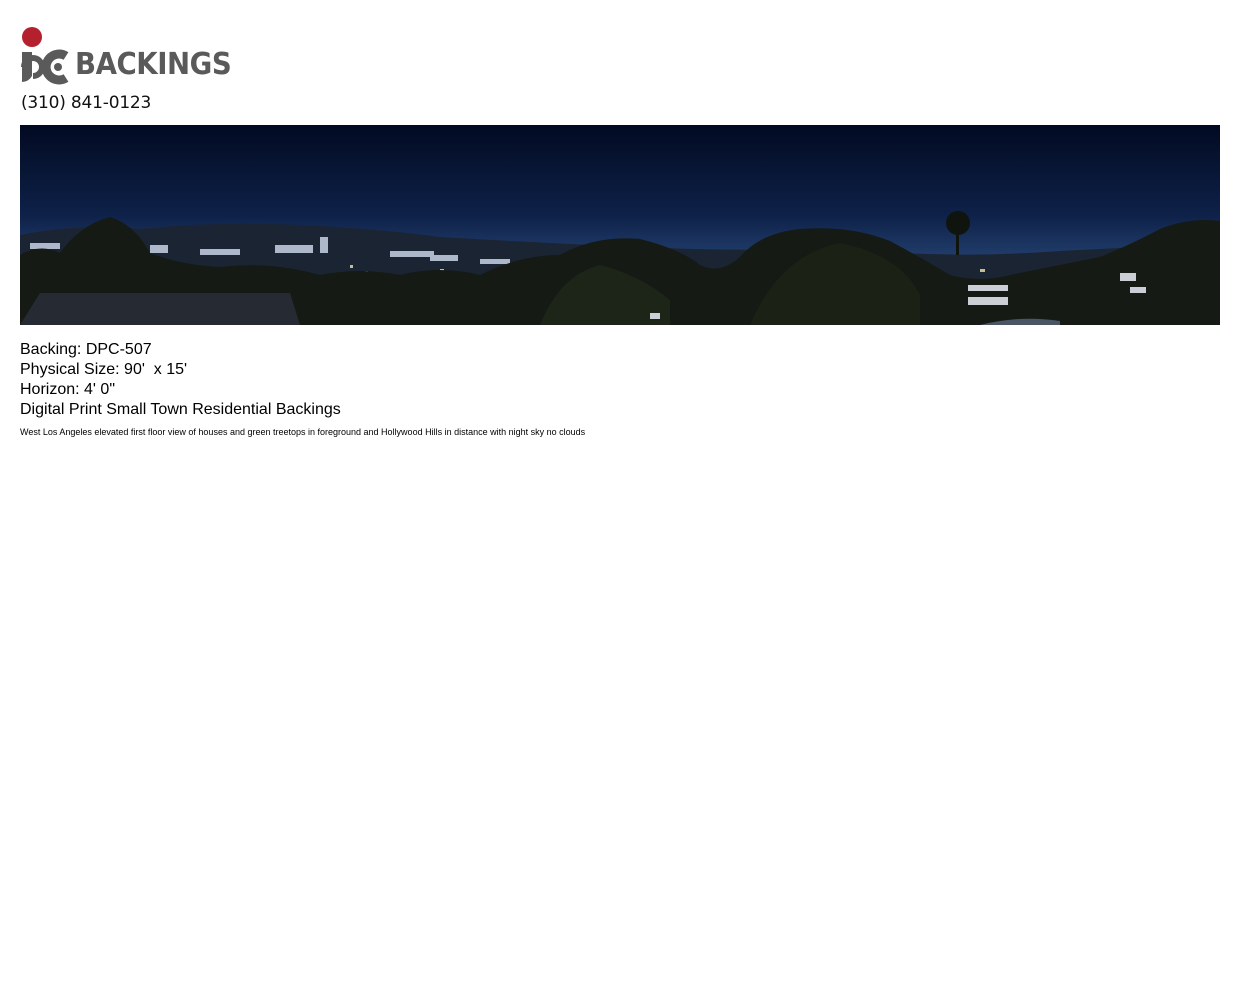 The width and height of the screenshot is (1240, 1000). Describe the element at coordinates (67, 389) in the screenshot. I see `horizon: Horizon: 4' 0"` at that location.